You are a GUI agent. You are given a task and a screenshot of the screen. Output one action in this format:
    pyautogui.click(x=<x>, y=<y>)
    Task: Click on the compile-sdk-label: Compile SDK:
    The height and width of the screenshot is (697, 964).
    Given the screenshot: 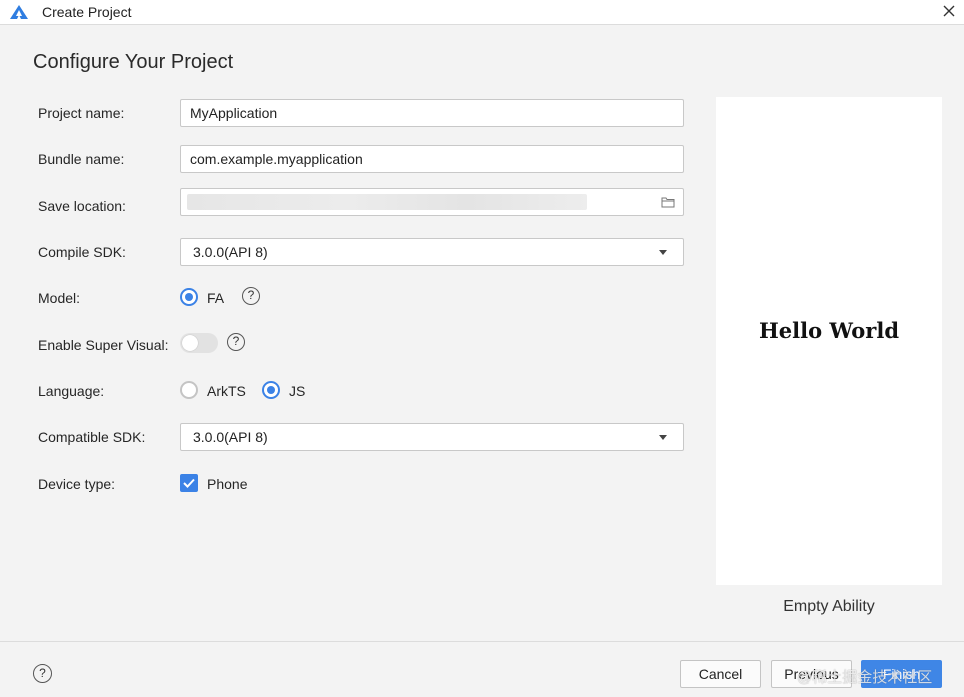 What is the action you would take?
    pyautogui.click(x=82, y=252)
    